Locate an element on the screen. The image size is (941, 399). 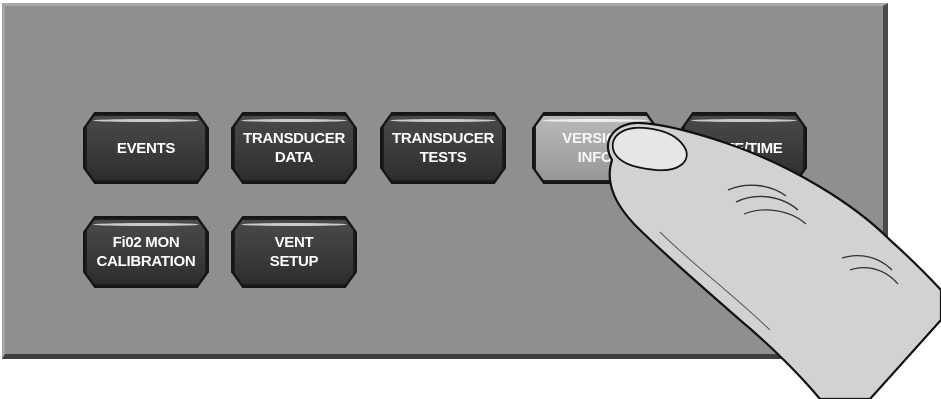
events-button: EVENTS is located at coordinates (146, 148).